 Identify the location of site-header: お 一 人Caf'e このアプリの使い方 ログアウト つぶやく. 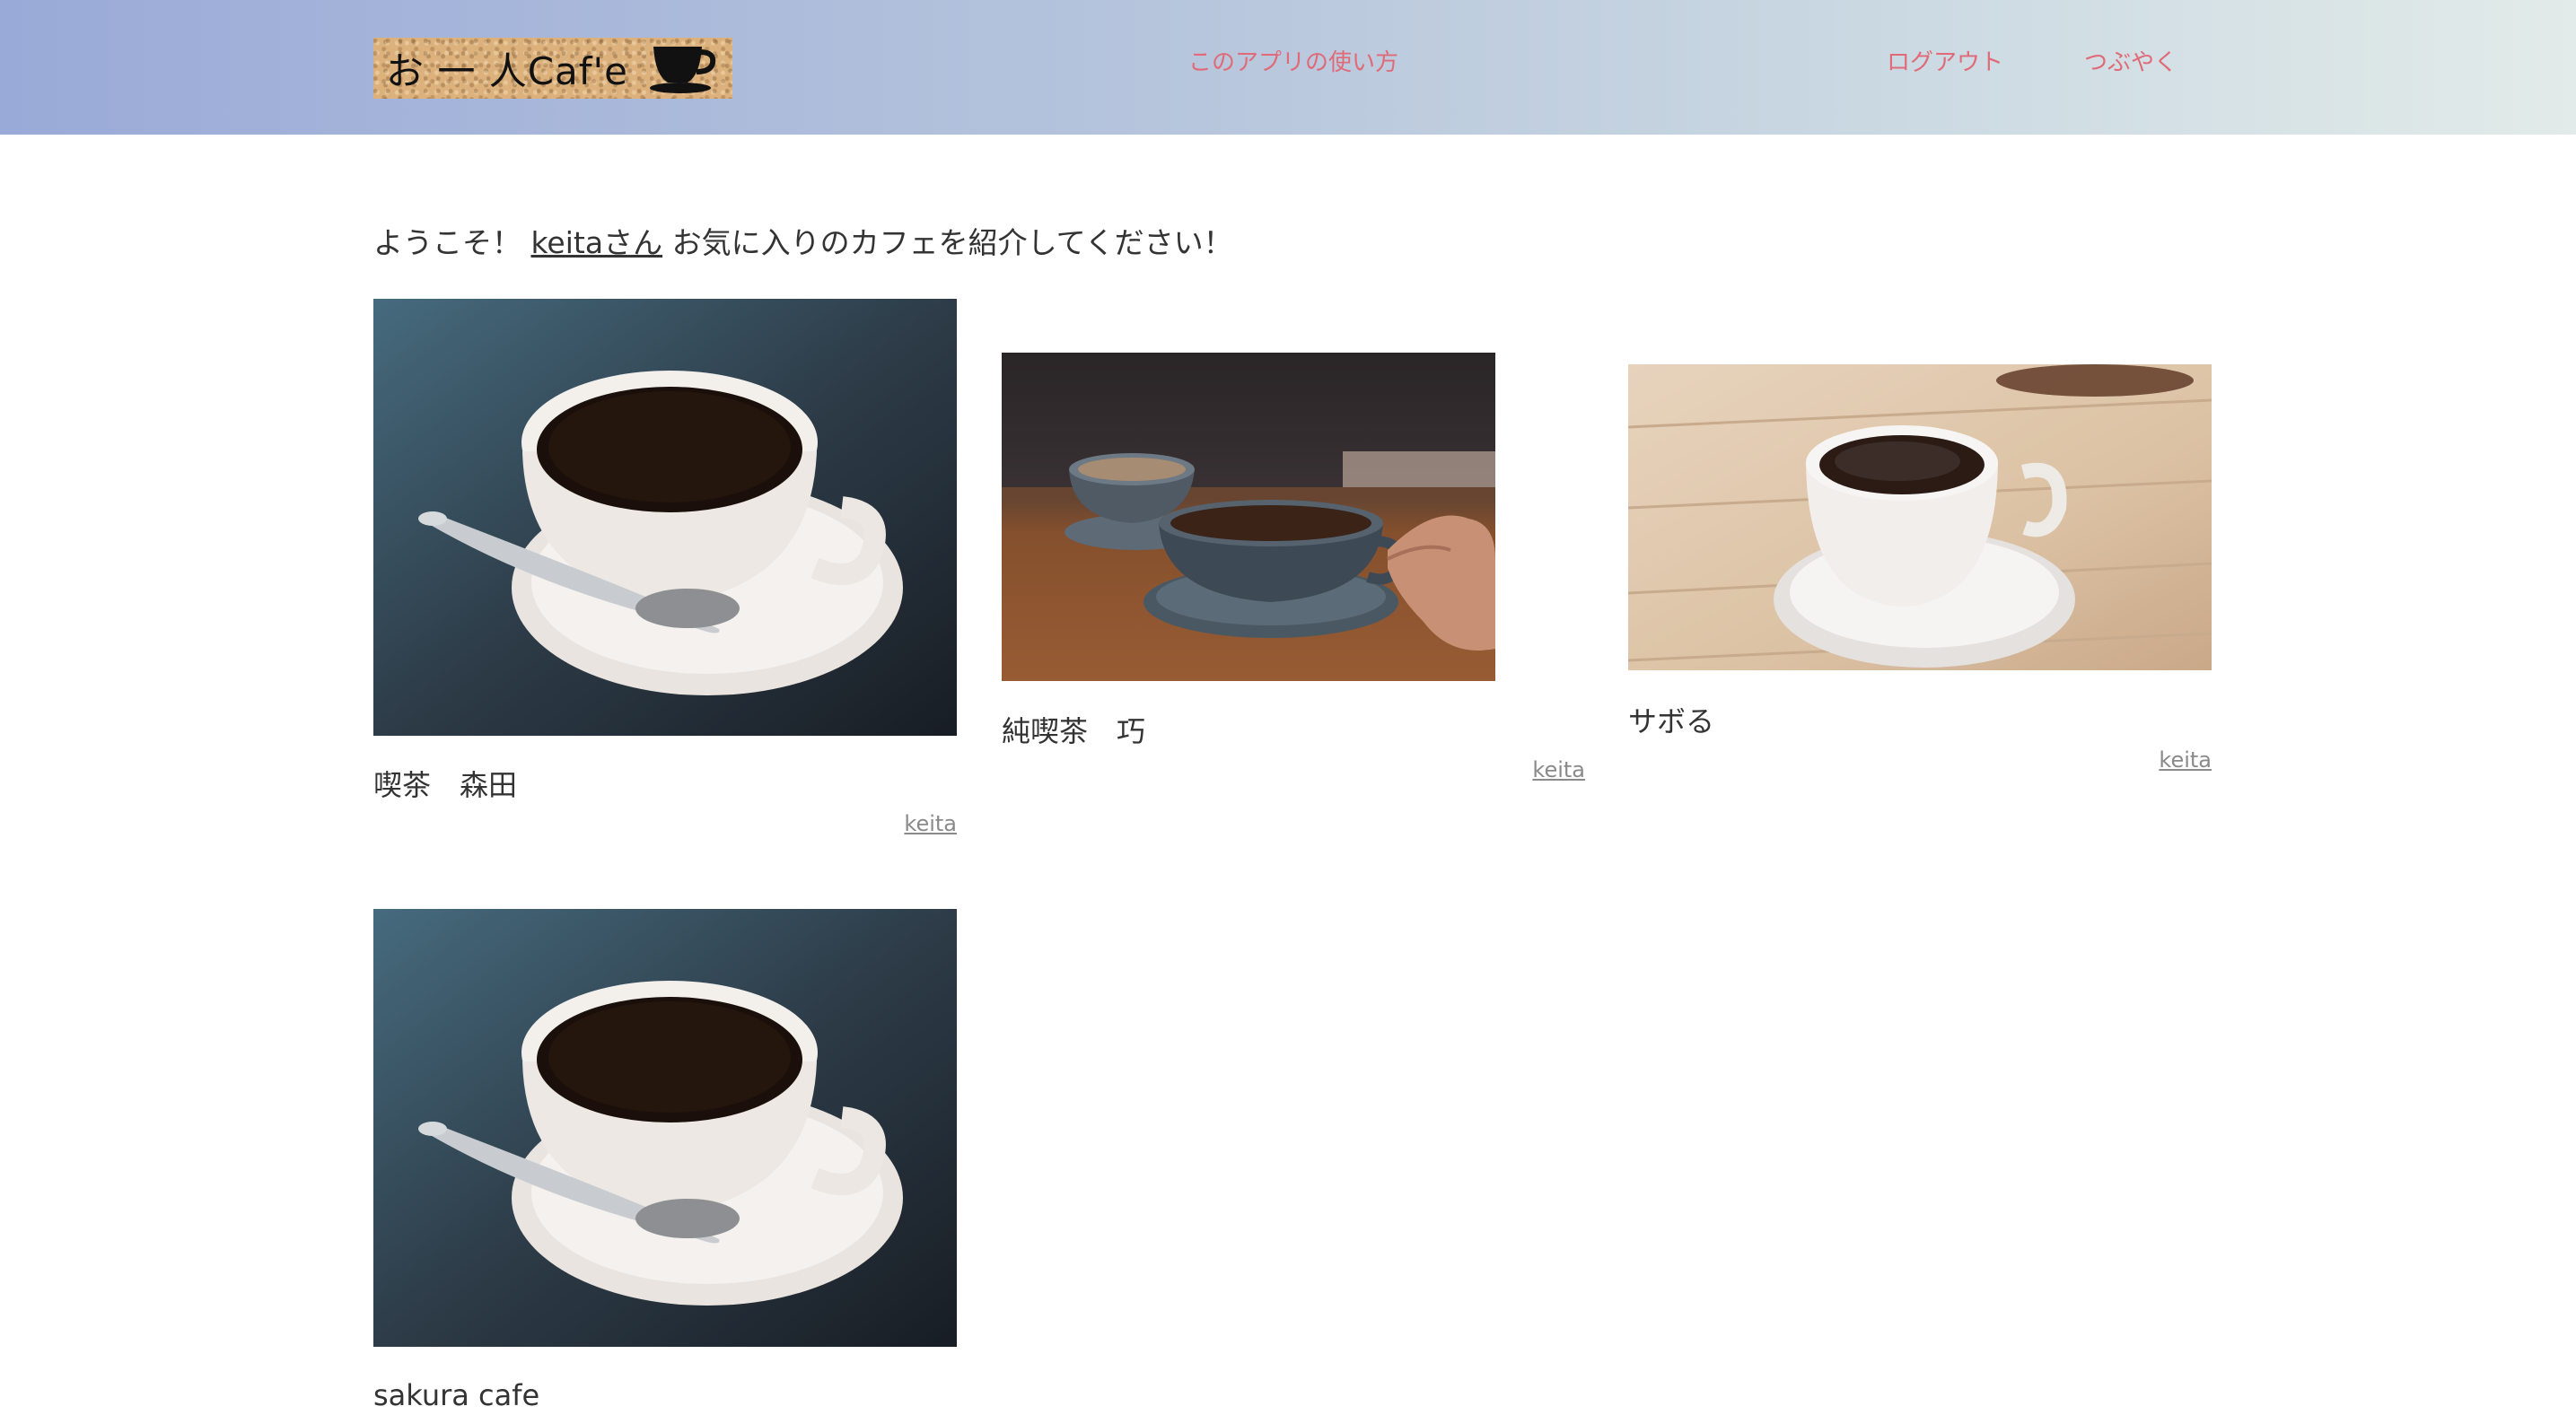
(1288, 67).